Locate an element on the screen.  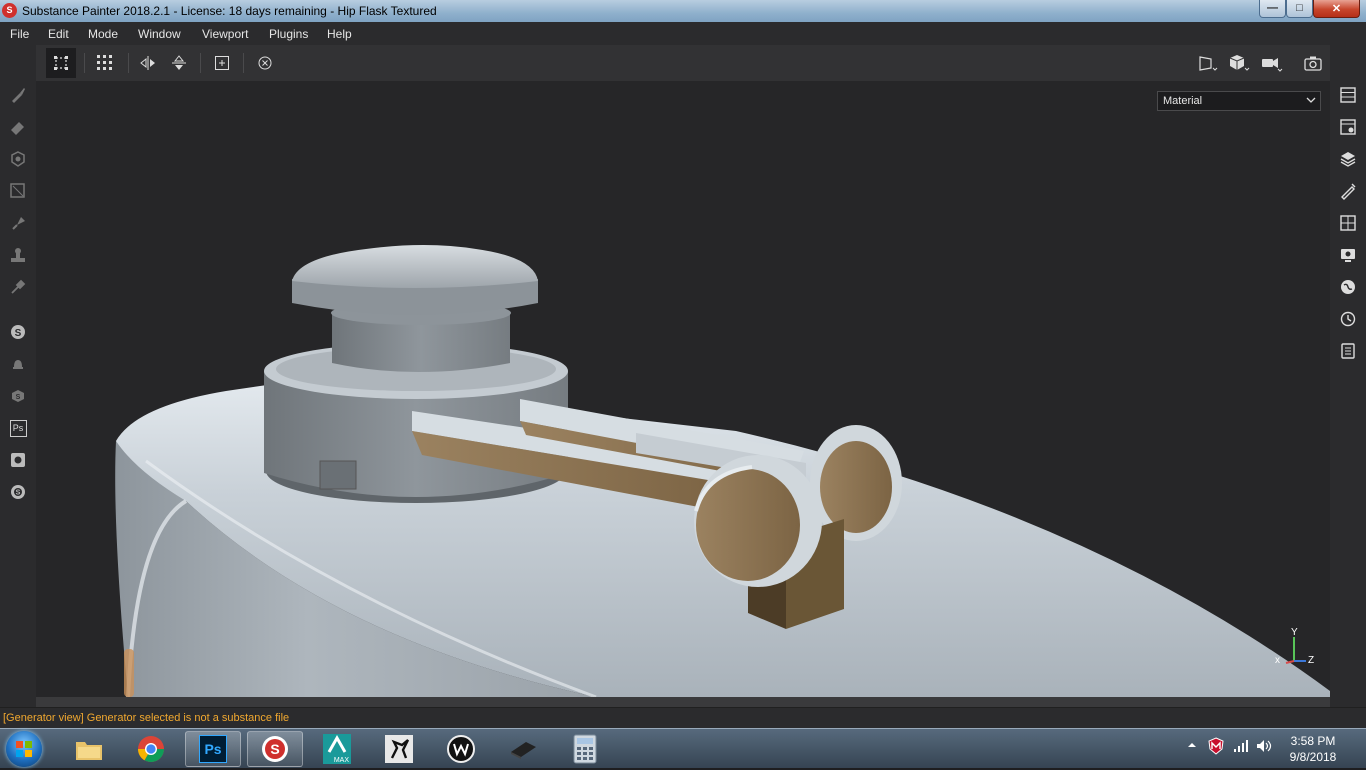
chrome-icon is located at coordinates (151, 749).